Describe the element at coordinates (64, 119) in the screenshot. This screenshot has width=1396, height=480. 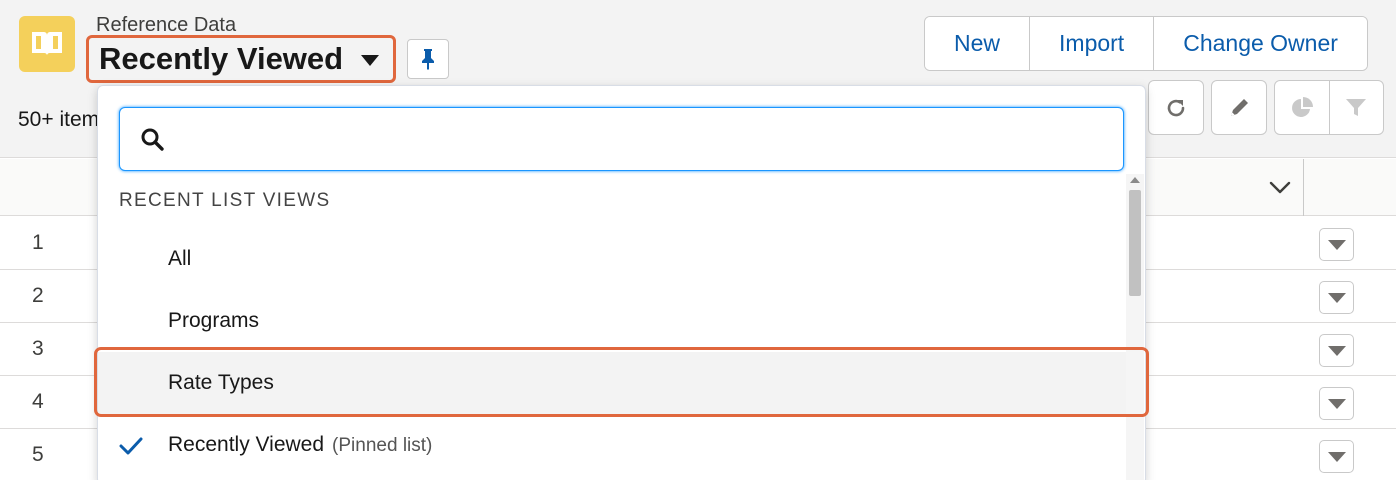
I see `item-count: 50+ items` at that location.